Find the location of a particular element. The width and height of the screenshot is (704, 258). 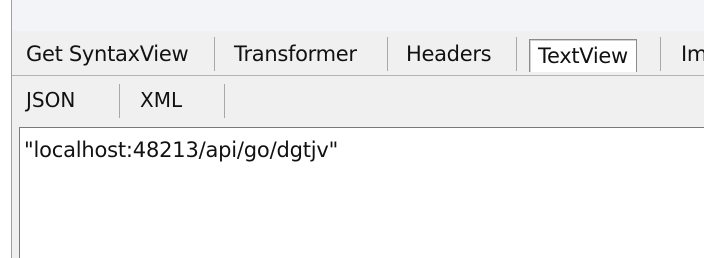

tab-textview: TextView is located at coordinates (583, 55).